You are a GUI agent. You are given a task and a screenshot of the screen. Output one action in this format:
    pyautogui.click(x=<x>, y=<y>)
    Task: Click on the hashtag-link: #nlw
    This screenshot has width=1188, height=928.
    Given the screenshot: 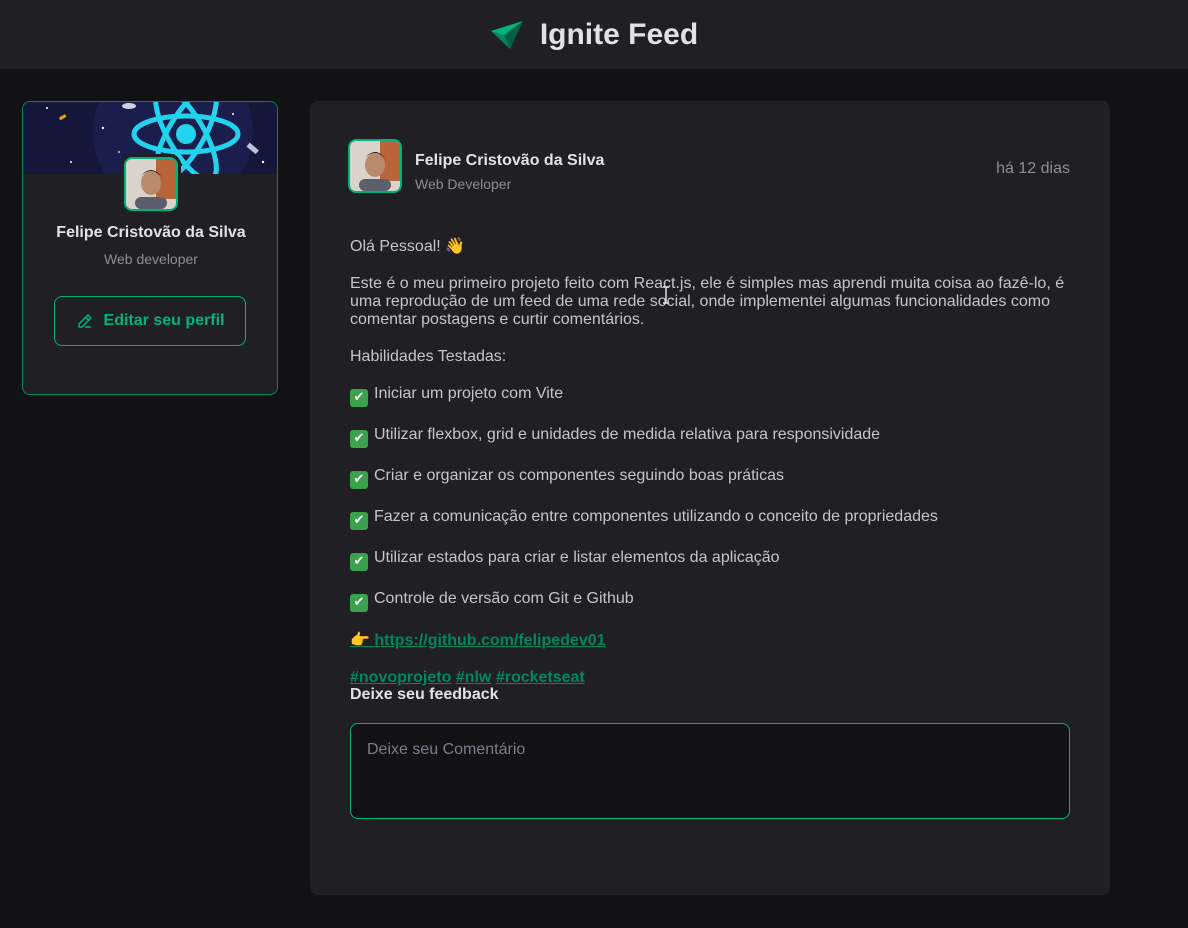 What is the action you would take?
    pyautogui.click(x=474, y=677)
    